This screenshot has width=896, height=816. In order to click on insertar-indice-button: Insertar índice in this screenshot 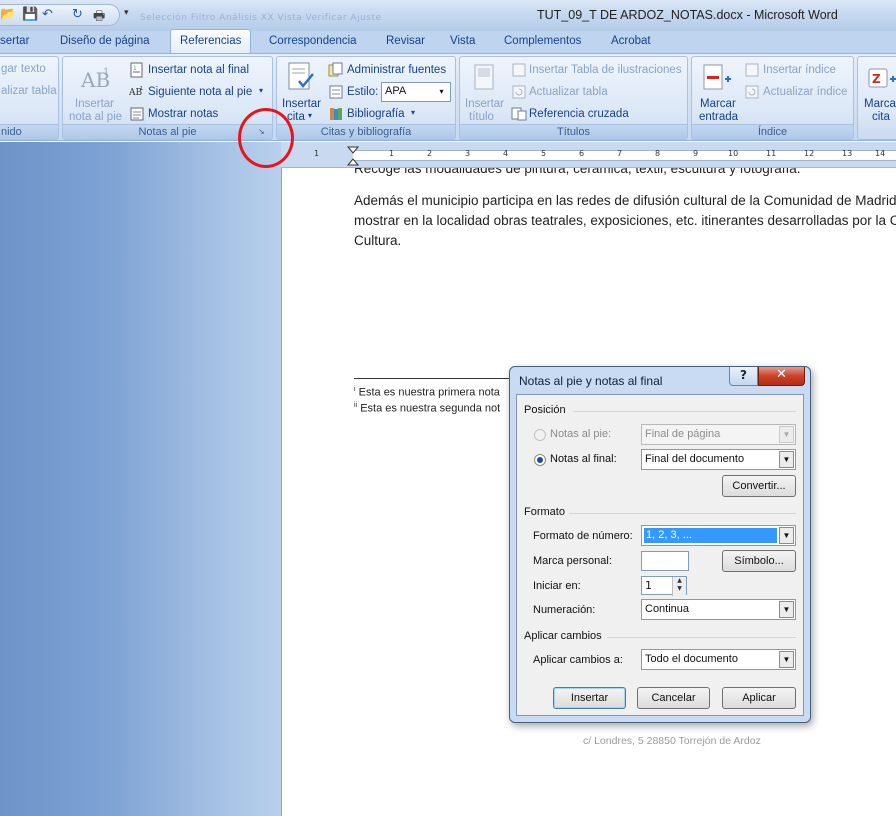, I will do `click(799, 70)`.